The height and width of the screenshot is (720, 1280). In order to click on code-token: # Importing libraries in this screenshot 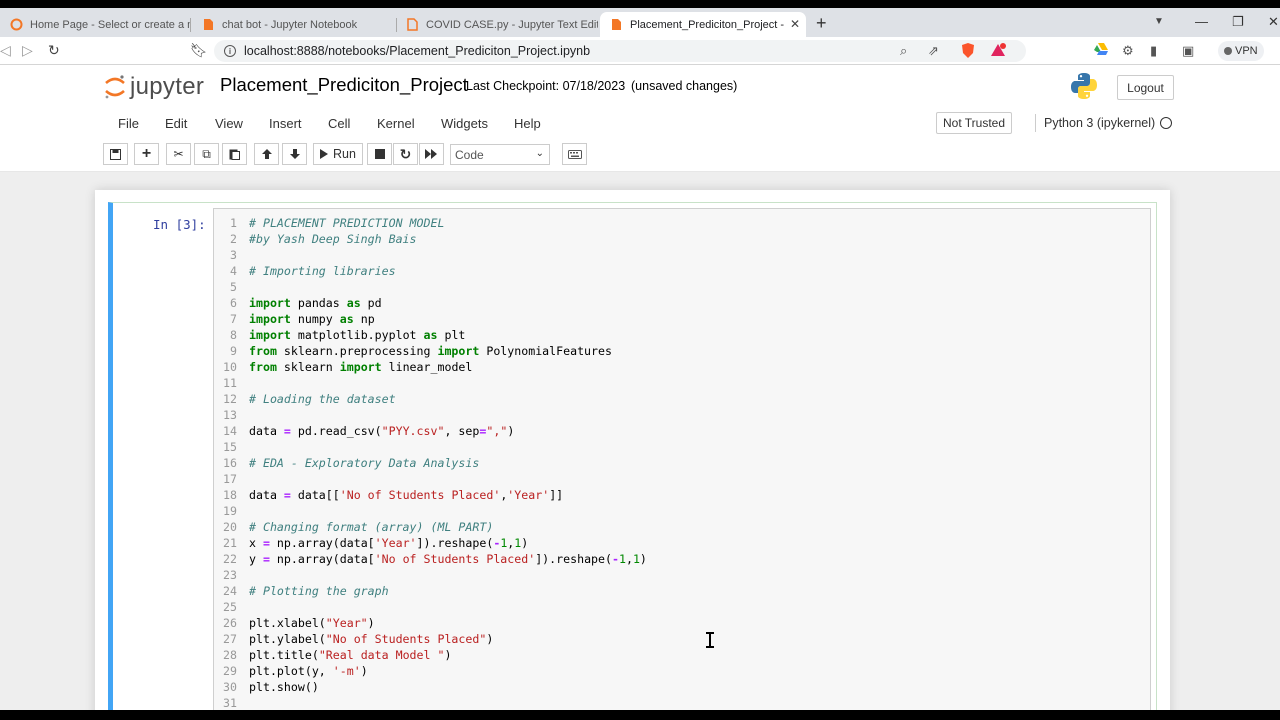, I will do `click(322, 271)`.